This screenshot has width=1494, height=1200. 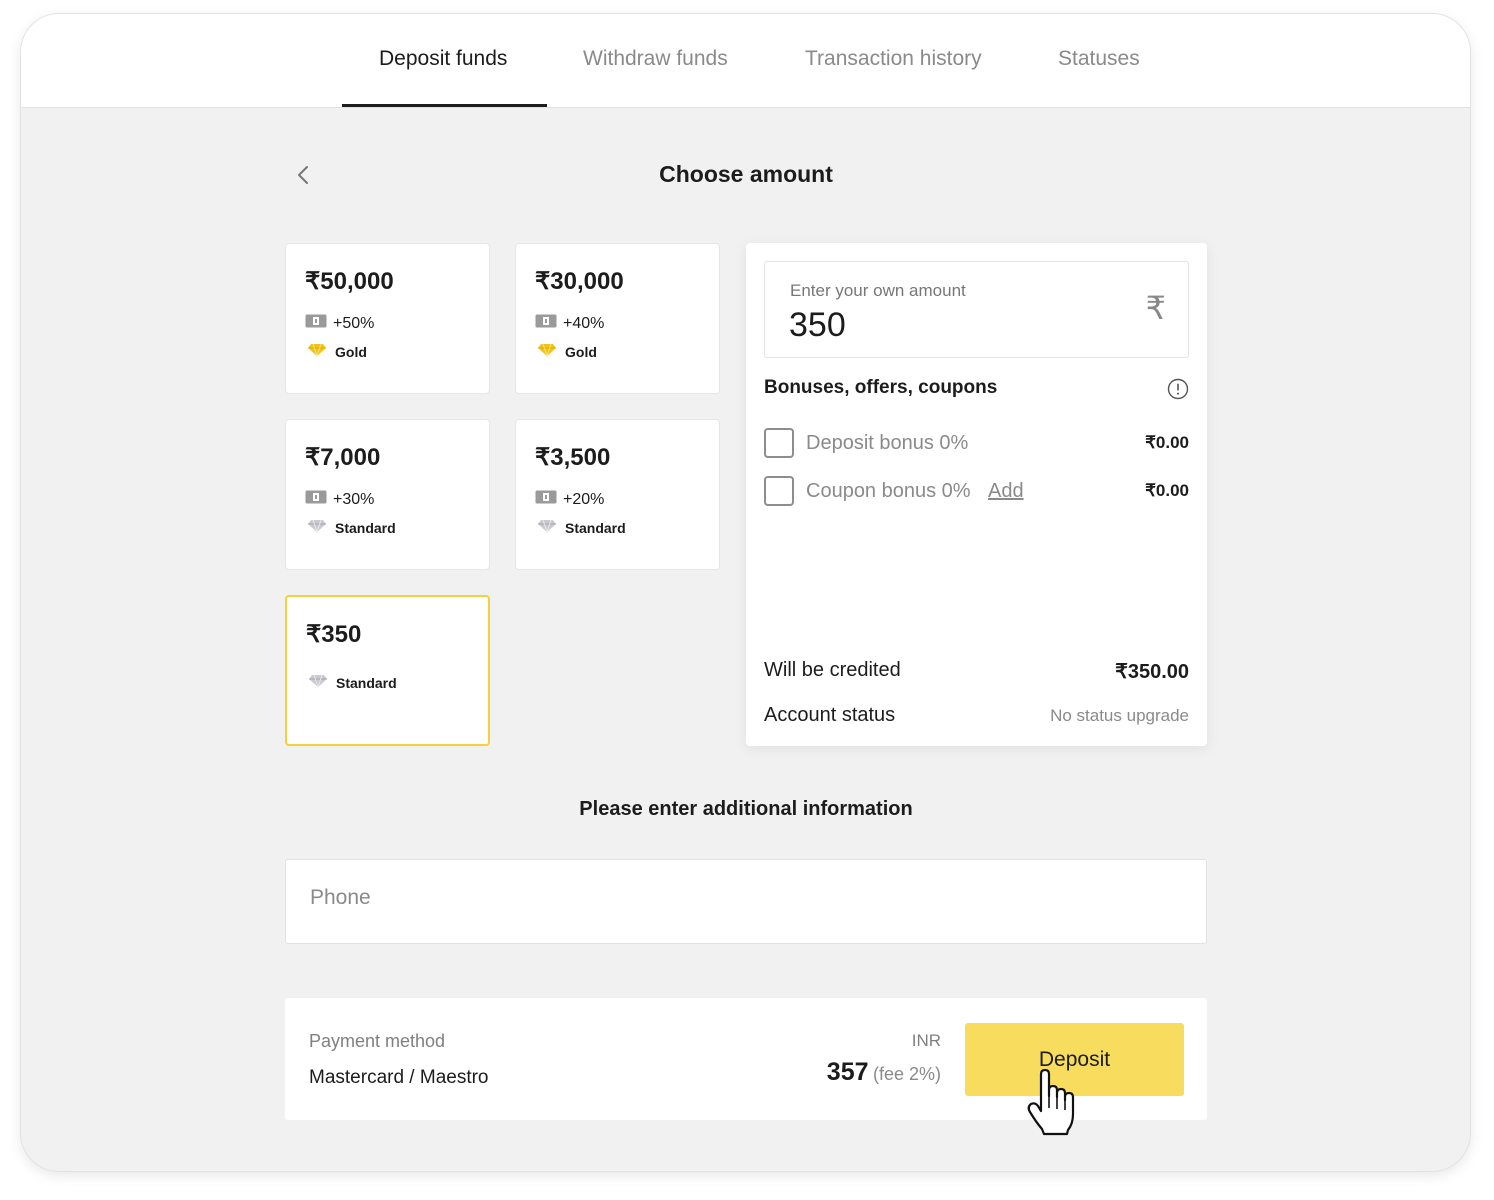 What do you see at coordinates (354, 323) in the screenshot?
I see `card-bonus-percent: +50%` at bounding box center [354, 323].